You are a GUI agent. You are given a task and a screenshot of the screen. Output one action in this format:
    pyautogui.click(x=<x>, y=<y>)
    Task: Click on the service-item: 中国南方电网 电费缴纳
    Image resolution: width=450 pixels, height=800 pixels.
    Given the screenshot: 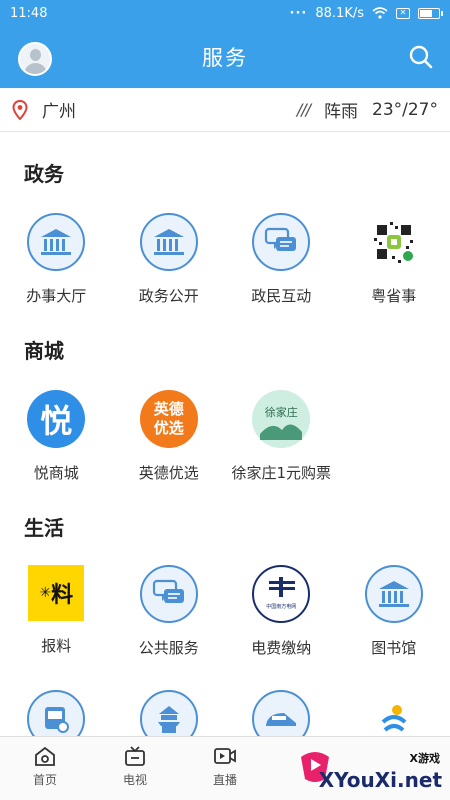 What is the action you would take?
    pyautogui.click(x=281, y=611)
    